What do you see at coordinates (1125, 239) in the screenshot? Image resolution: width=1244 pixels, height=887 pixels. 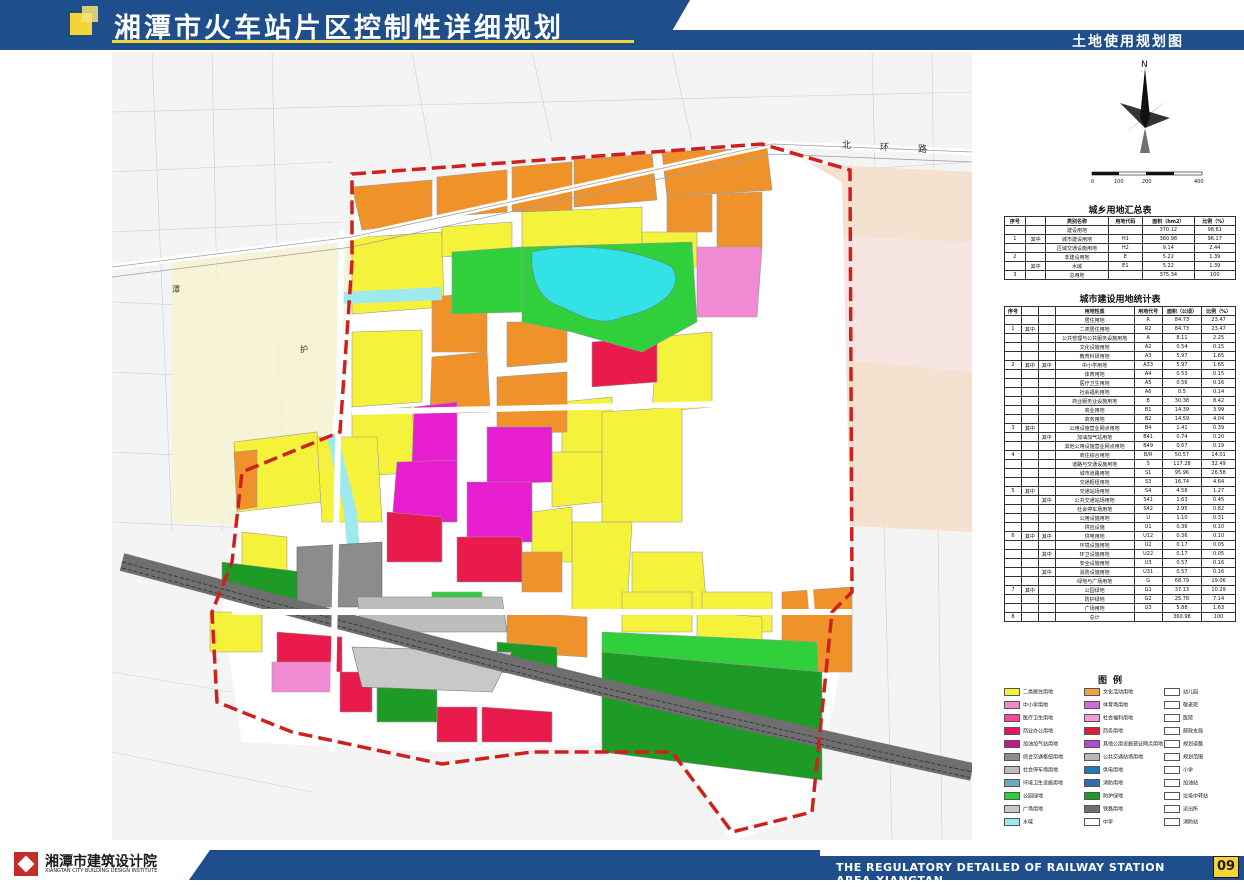 I see `table-cell: H1` at bounding box center [1125, 239].